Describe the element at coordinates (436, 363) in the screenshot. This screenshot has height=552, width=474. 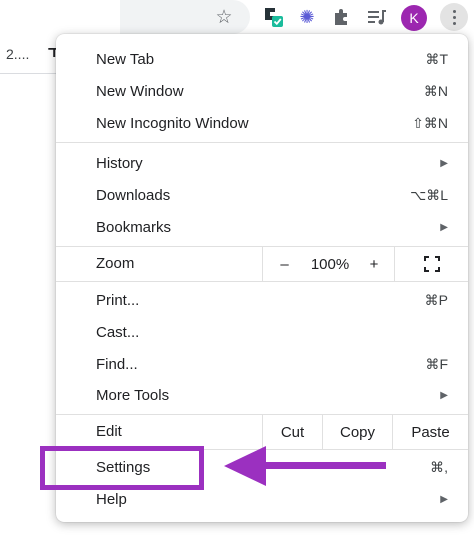
I see `menu-item-shortcut: ⌘F` at that location.